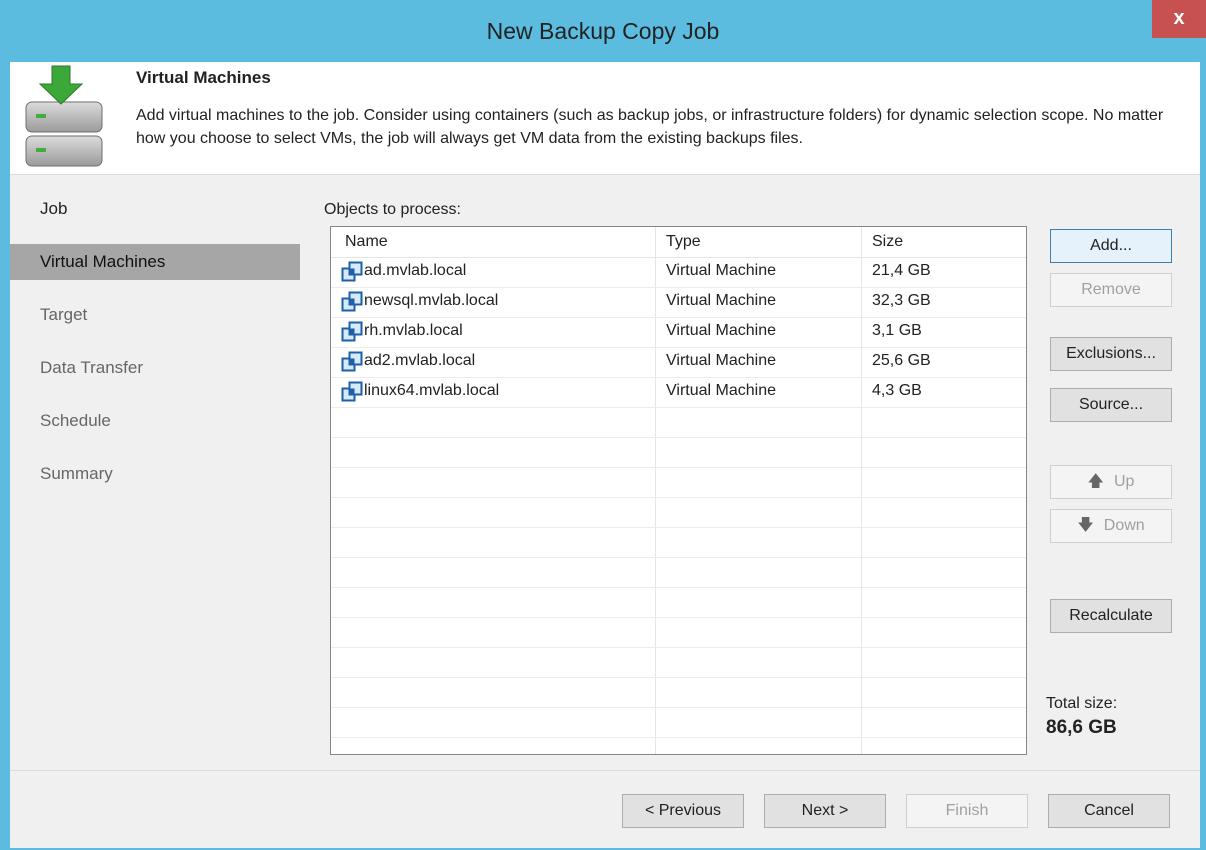 Image resolution: width=1206 pixels, height=850 pixels. I want to click on step-target: Target, so click(155, 315).